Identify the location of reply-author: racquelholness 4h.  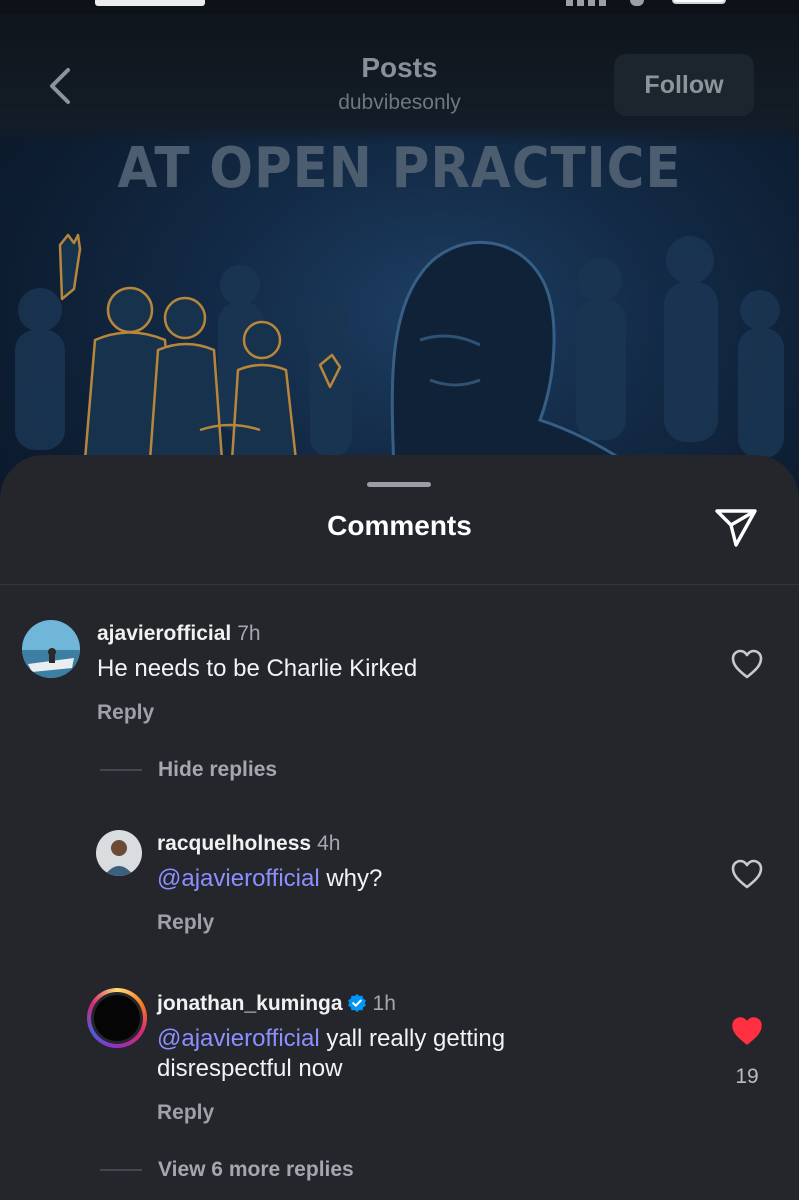
(248, 844).